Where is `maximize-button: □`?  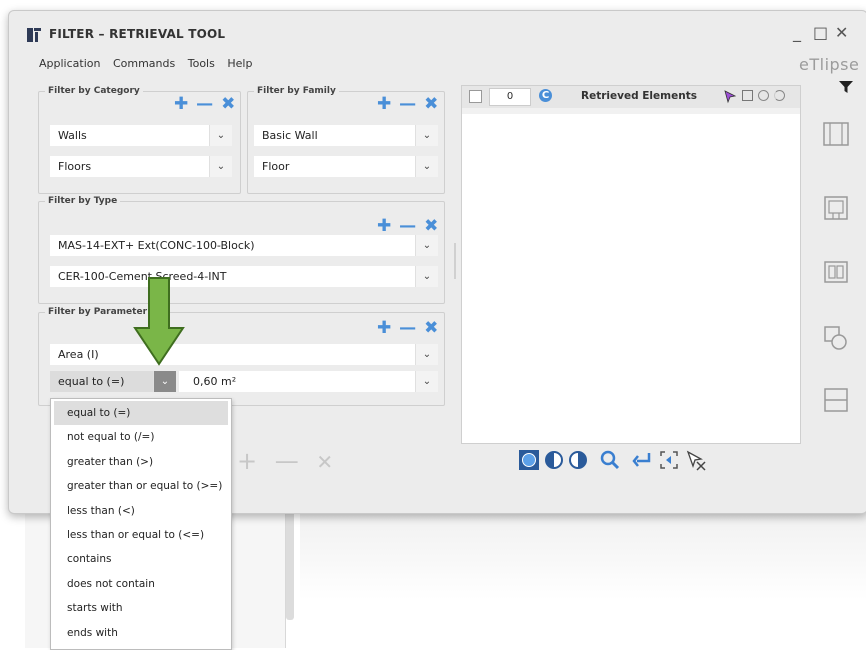
maximize-button: □ is located at coordinates (820, 32).